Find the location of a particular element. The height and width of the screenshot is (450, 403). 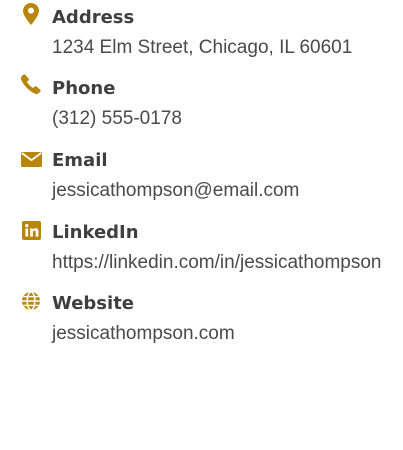

address-value: 1234 Elm Street, Chicago, IL 60601 is located at coordinates (202, 47).